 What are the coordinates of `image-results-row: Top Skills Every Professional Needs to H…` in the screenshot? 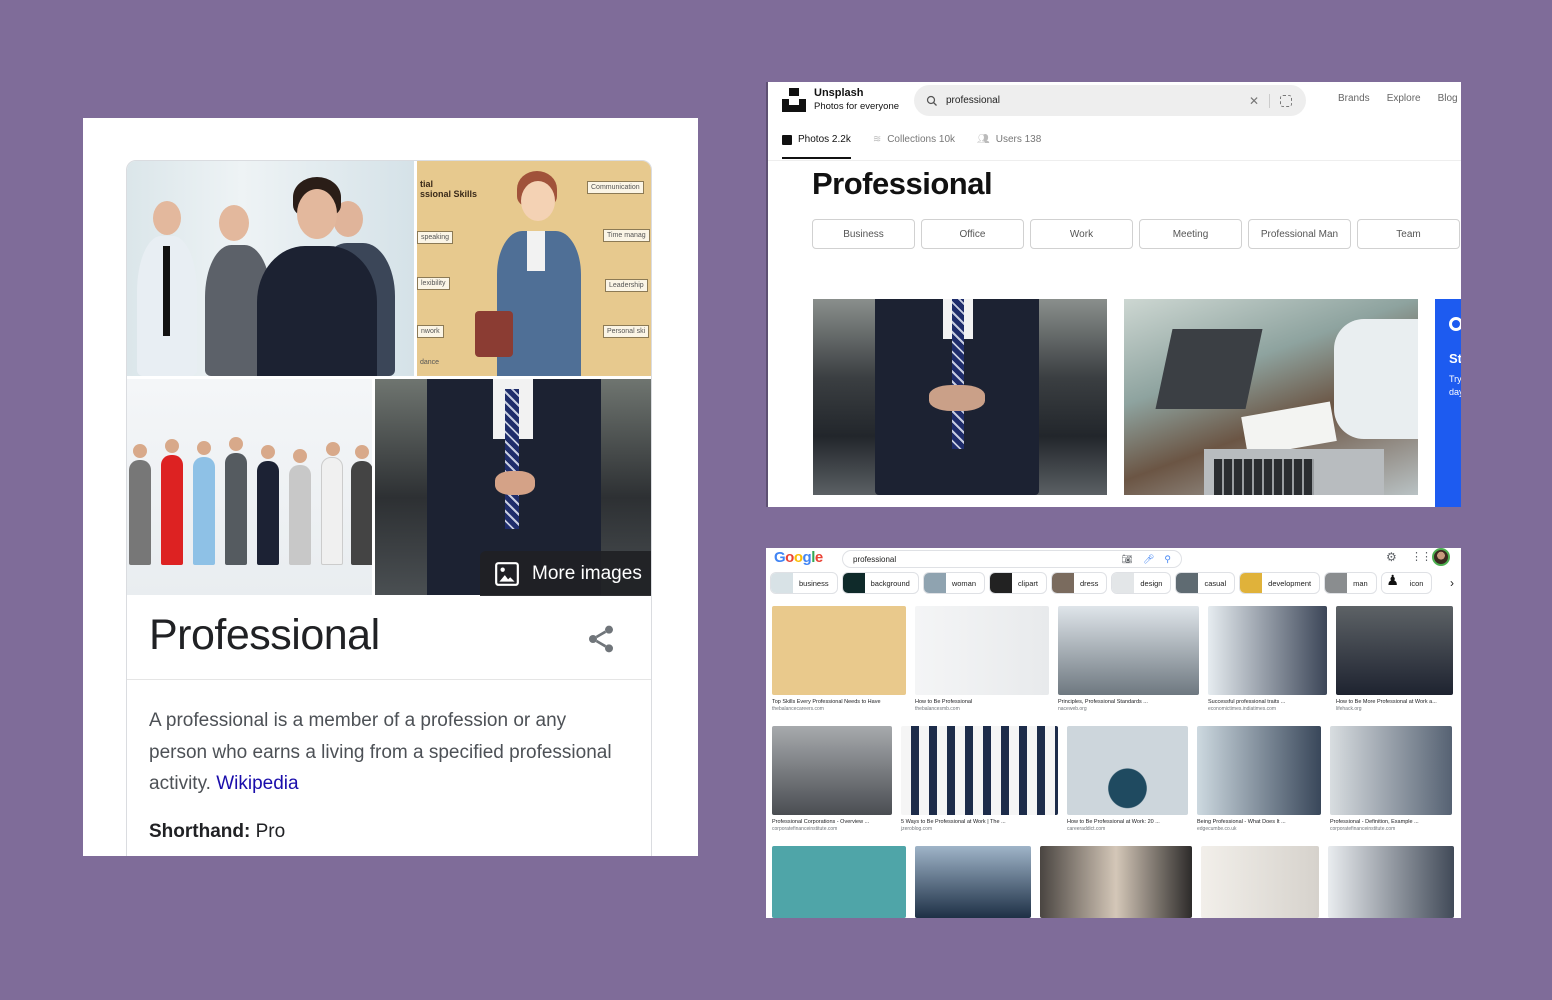 It's located at (1112, 659).